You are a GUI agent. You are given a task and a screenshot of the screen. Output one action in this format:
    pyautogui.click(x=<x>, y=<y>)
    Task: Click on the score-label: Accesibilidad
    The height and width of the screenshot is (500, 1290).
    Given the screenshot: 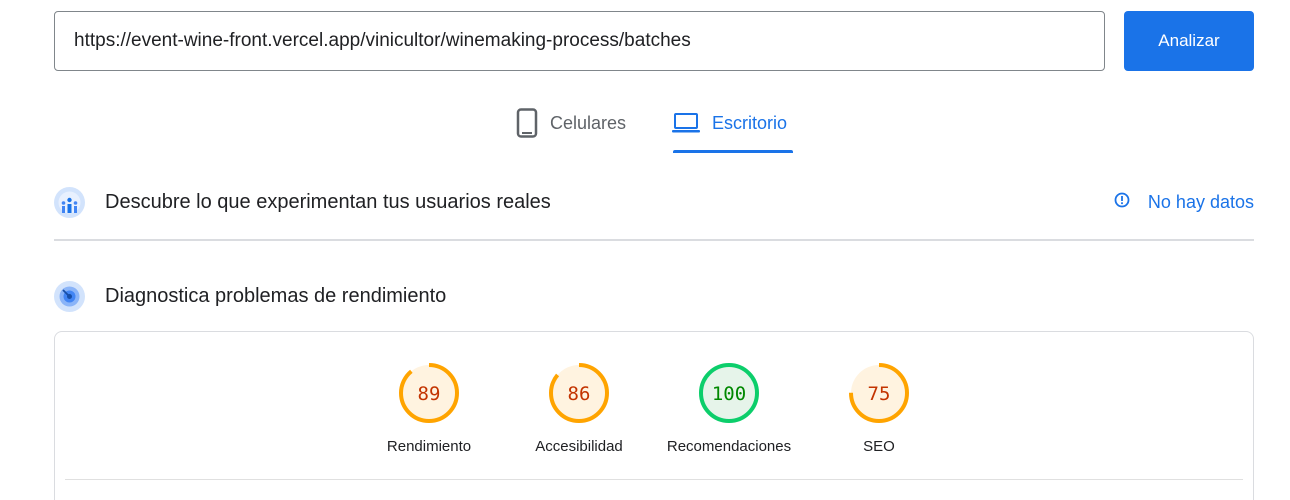 What is the action you would take?
    pyautogui.click(x=579, y=446)
    